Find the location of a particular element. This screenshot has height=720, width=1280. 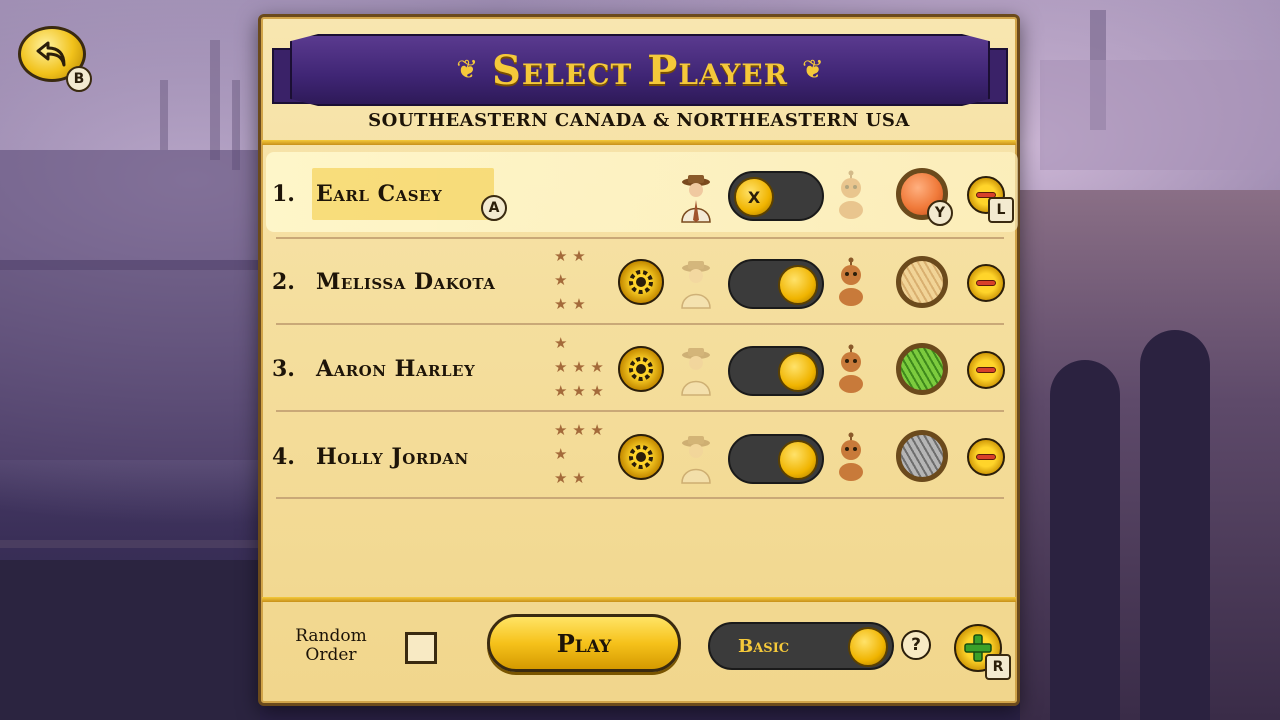

player-name: Earl Casey is located at coordinates (379, 194).